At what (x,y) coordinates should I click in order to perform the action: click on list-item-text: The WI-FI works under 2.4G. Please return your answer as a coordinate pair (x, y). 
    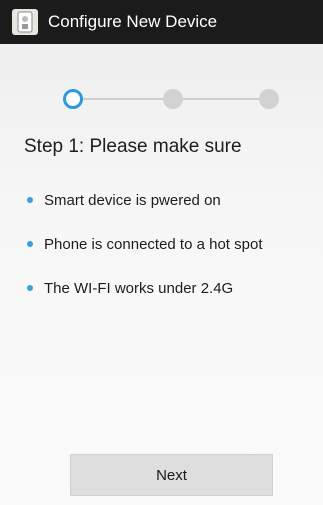
    Looking at the image, I should click on (139, 288).